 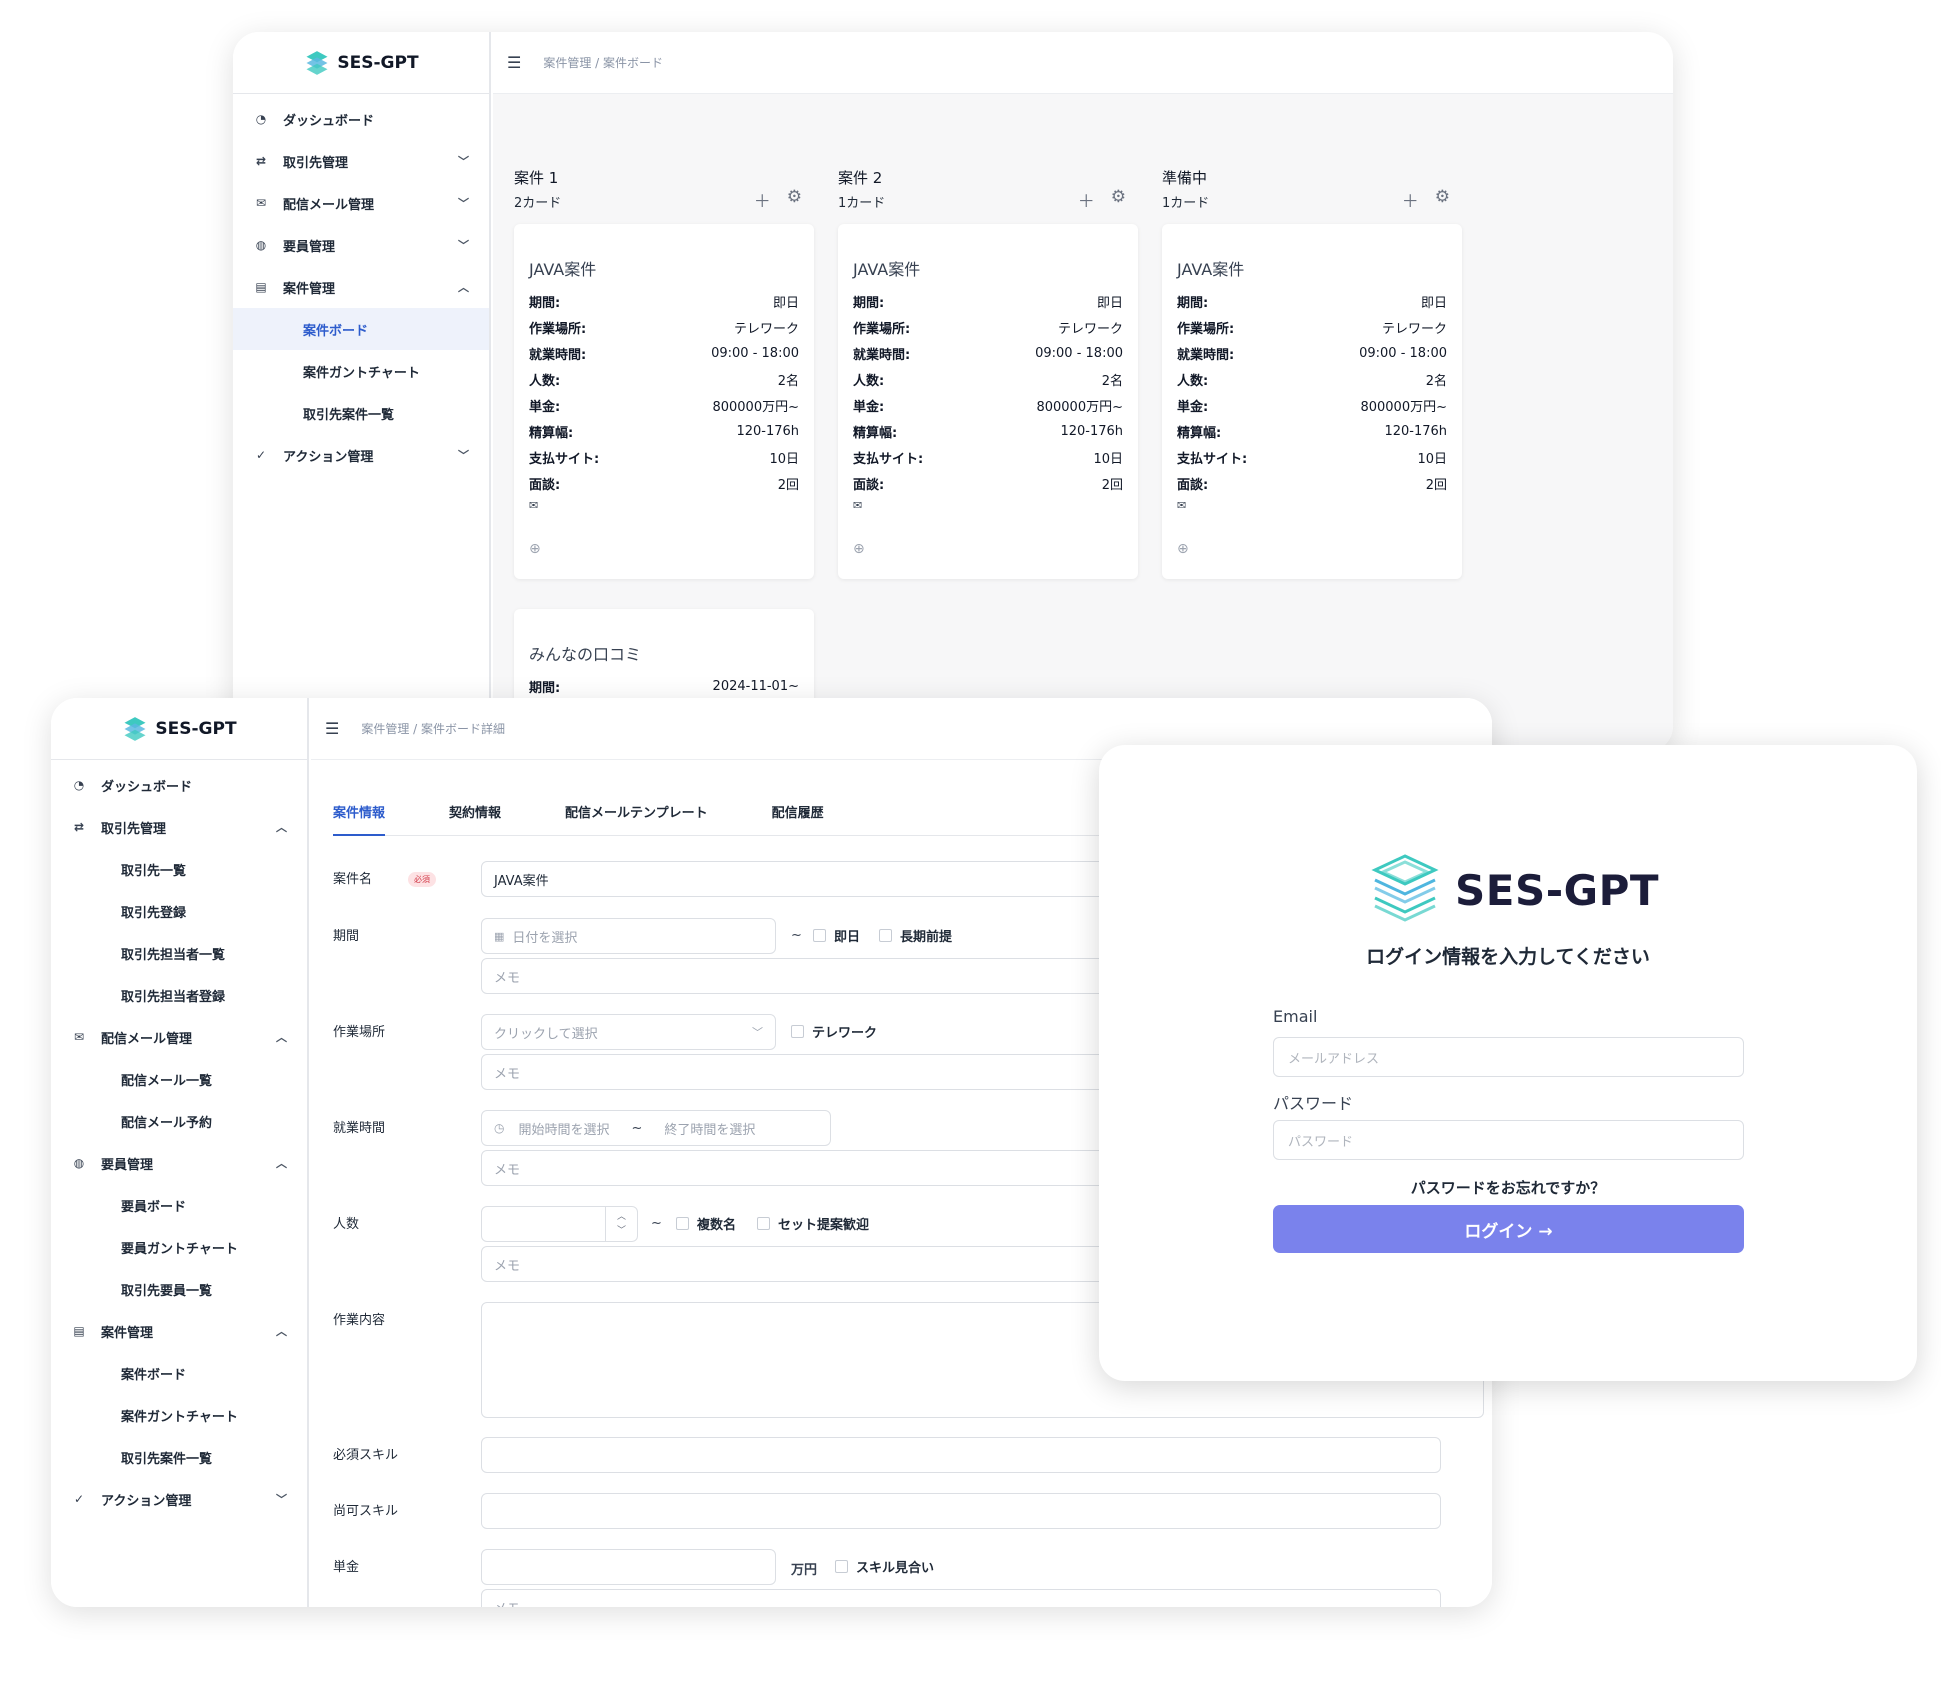 What do you see at coordinates (847, 937) in the screenshot?
I see `checkbox-label: 即日` at bounding box center [847, 937].